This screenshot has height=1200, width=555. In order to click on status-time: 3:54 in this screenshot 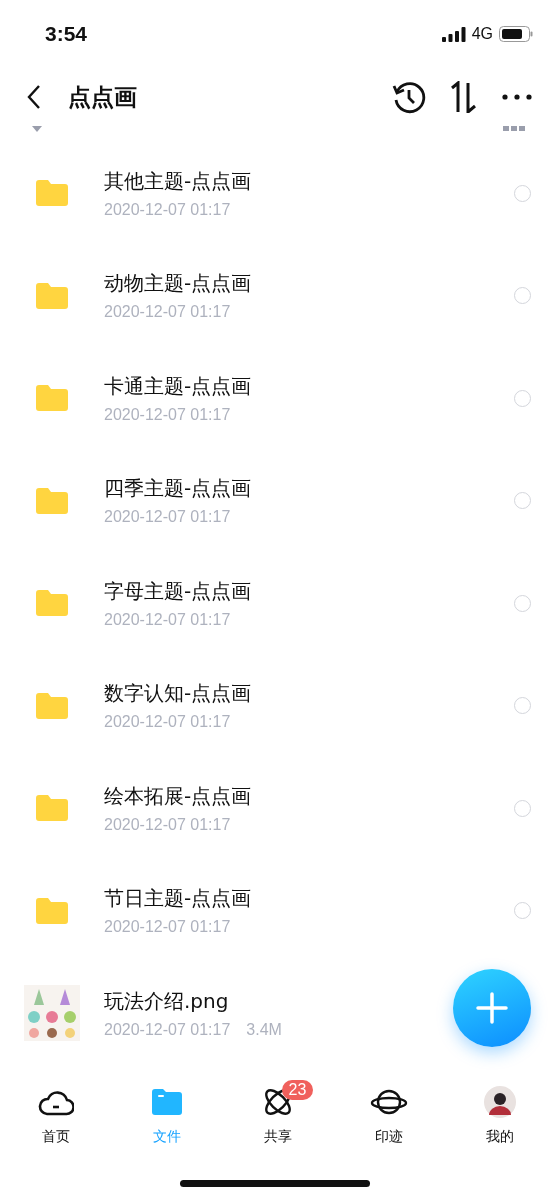, I will do `click(66, 34)`.